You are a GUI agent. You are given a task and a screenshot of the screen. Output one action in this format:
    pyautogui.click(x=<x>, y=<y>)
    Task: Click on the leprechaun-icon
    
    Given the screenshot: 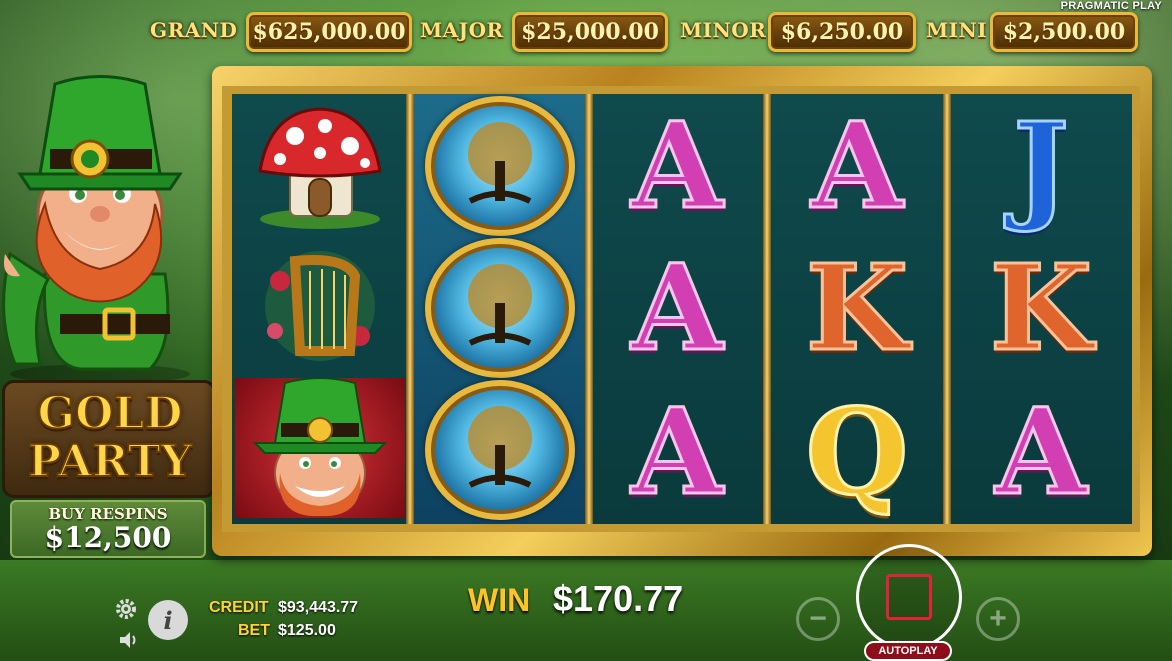 What is the action you would take?
    pyautogui.click(x=320, y=447)
    